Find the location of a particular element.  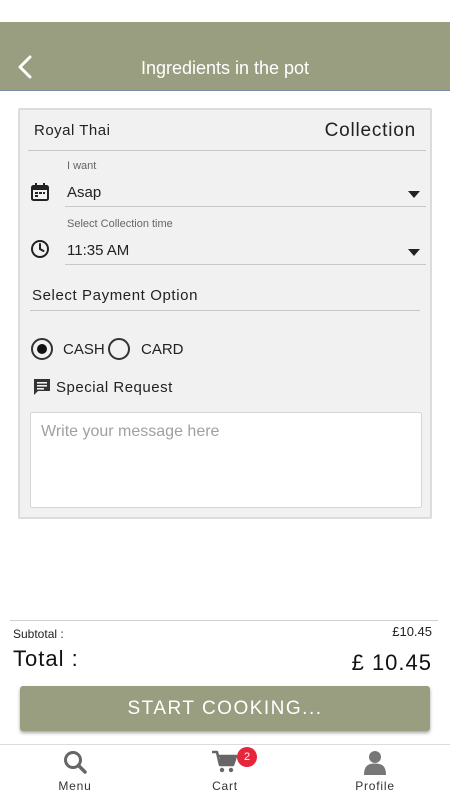

cart-count-badge: 2 is located at coordinates (247, 757).